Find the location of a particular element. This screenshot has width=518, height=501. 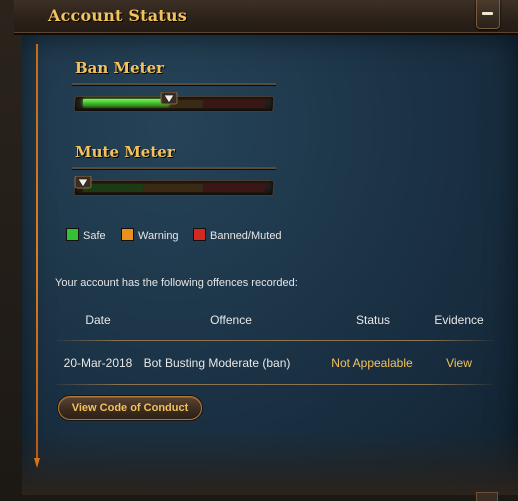

ban-meter-fill is located at coordinates (126, 102).